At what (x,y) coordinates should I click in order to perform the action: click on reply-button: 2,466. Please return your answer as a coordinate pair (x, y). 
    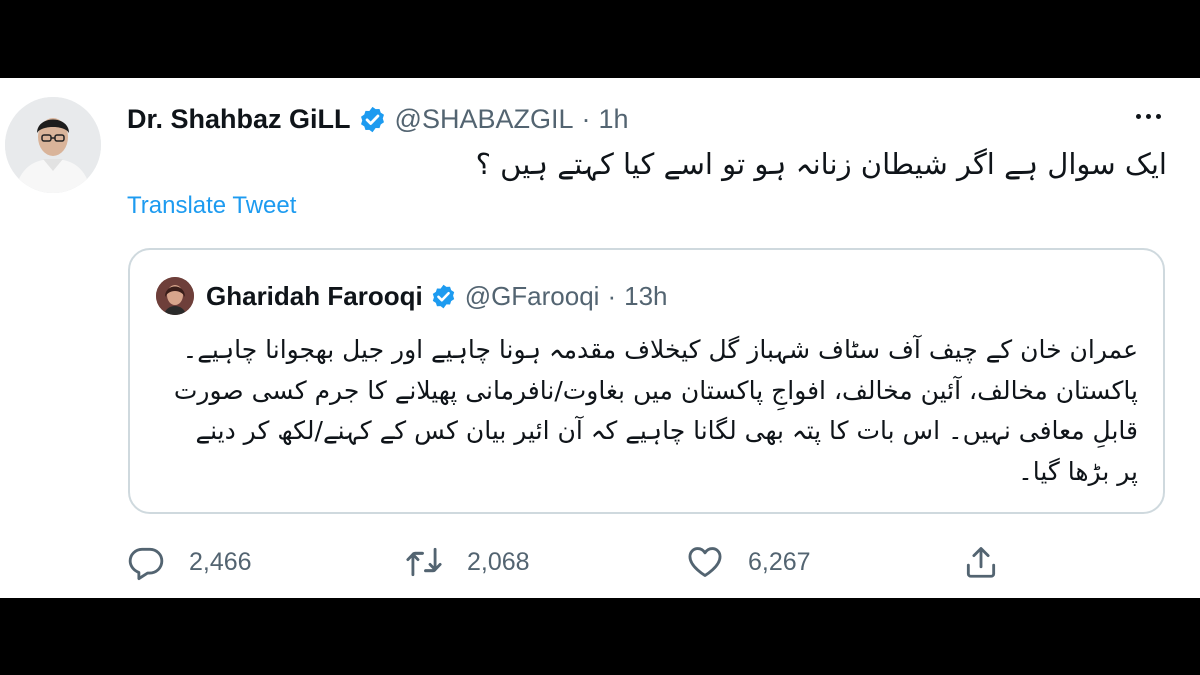
    Looking at the image, I should click on (189, 562).